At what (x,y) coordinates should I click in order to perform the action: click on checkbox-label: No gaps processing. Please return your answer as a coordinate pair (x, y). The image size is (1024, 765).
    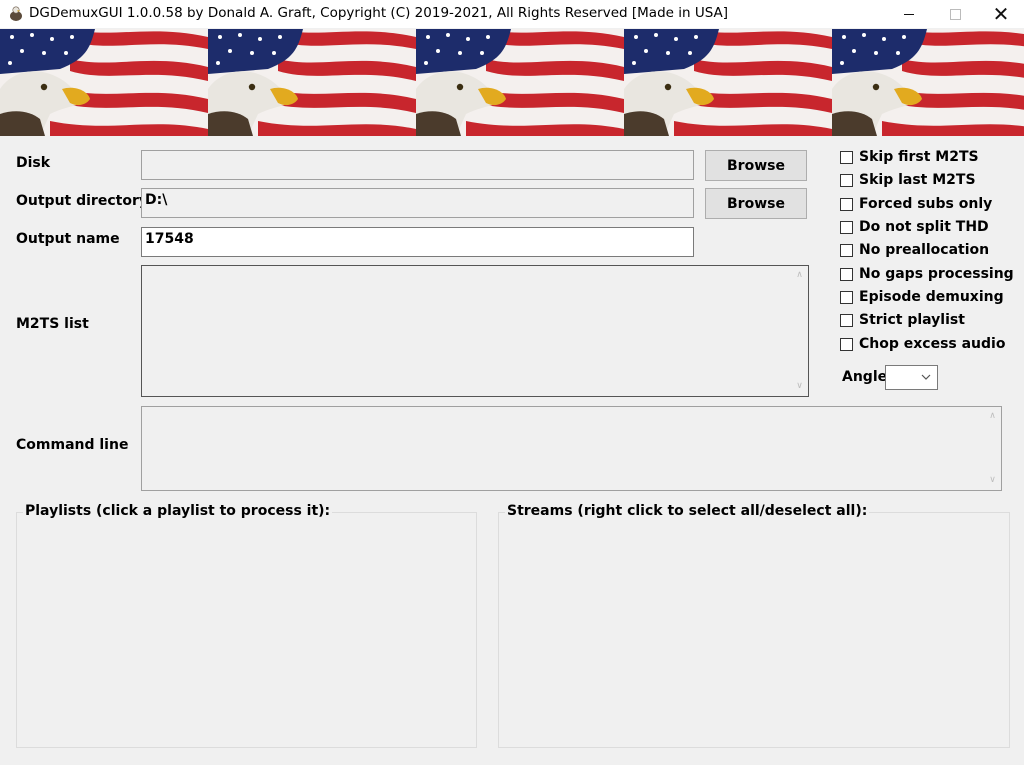
    Looking at the image, I should click on (936, 274).